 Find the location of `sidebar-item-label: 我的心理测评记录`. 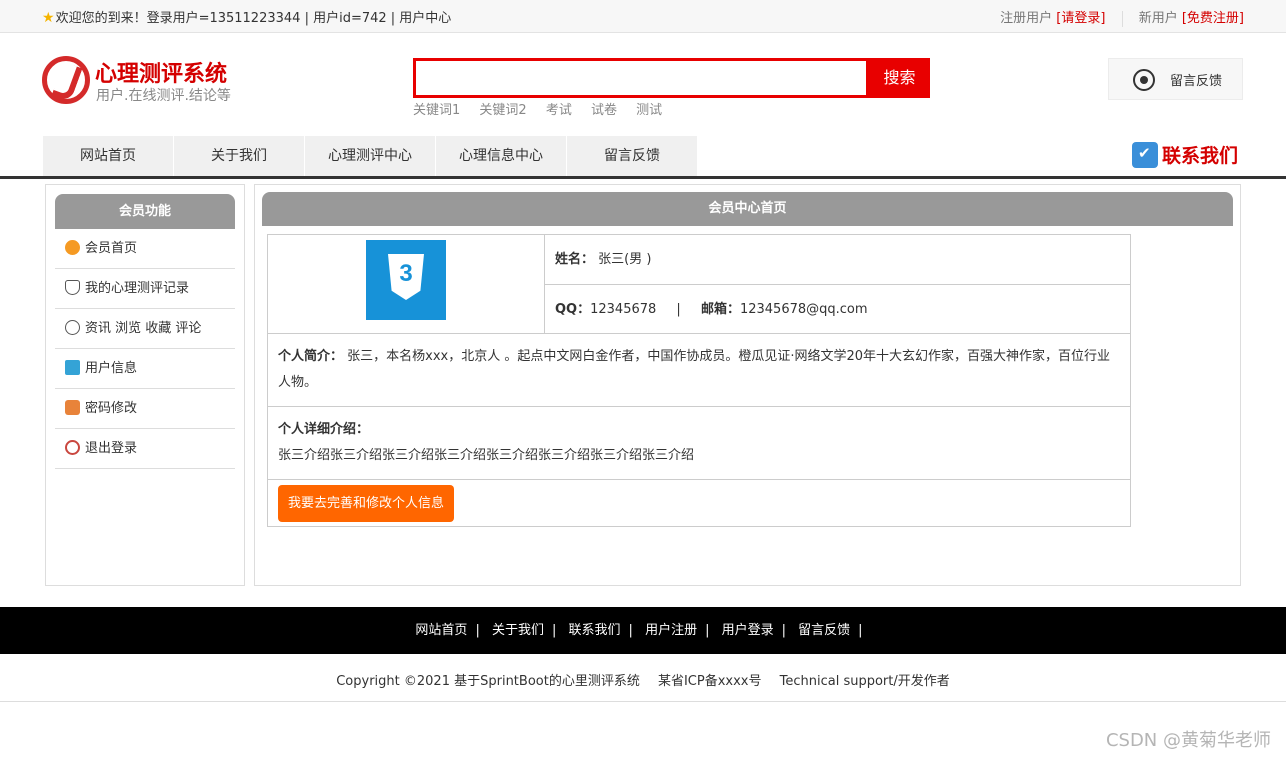

sidebar-item-label: 我的心理测评记录 is located at coordinates (137, 288).